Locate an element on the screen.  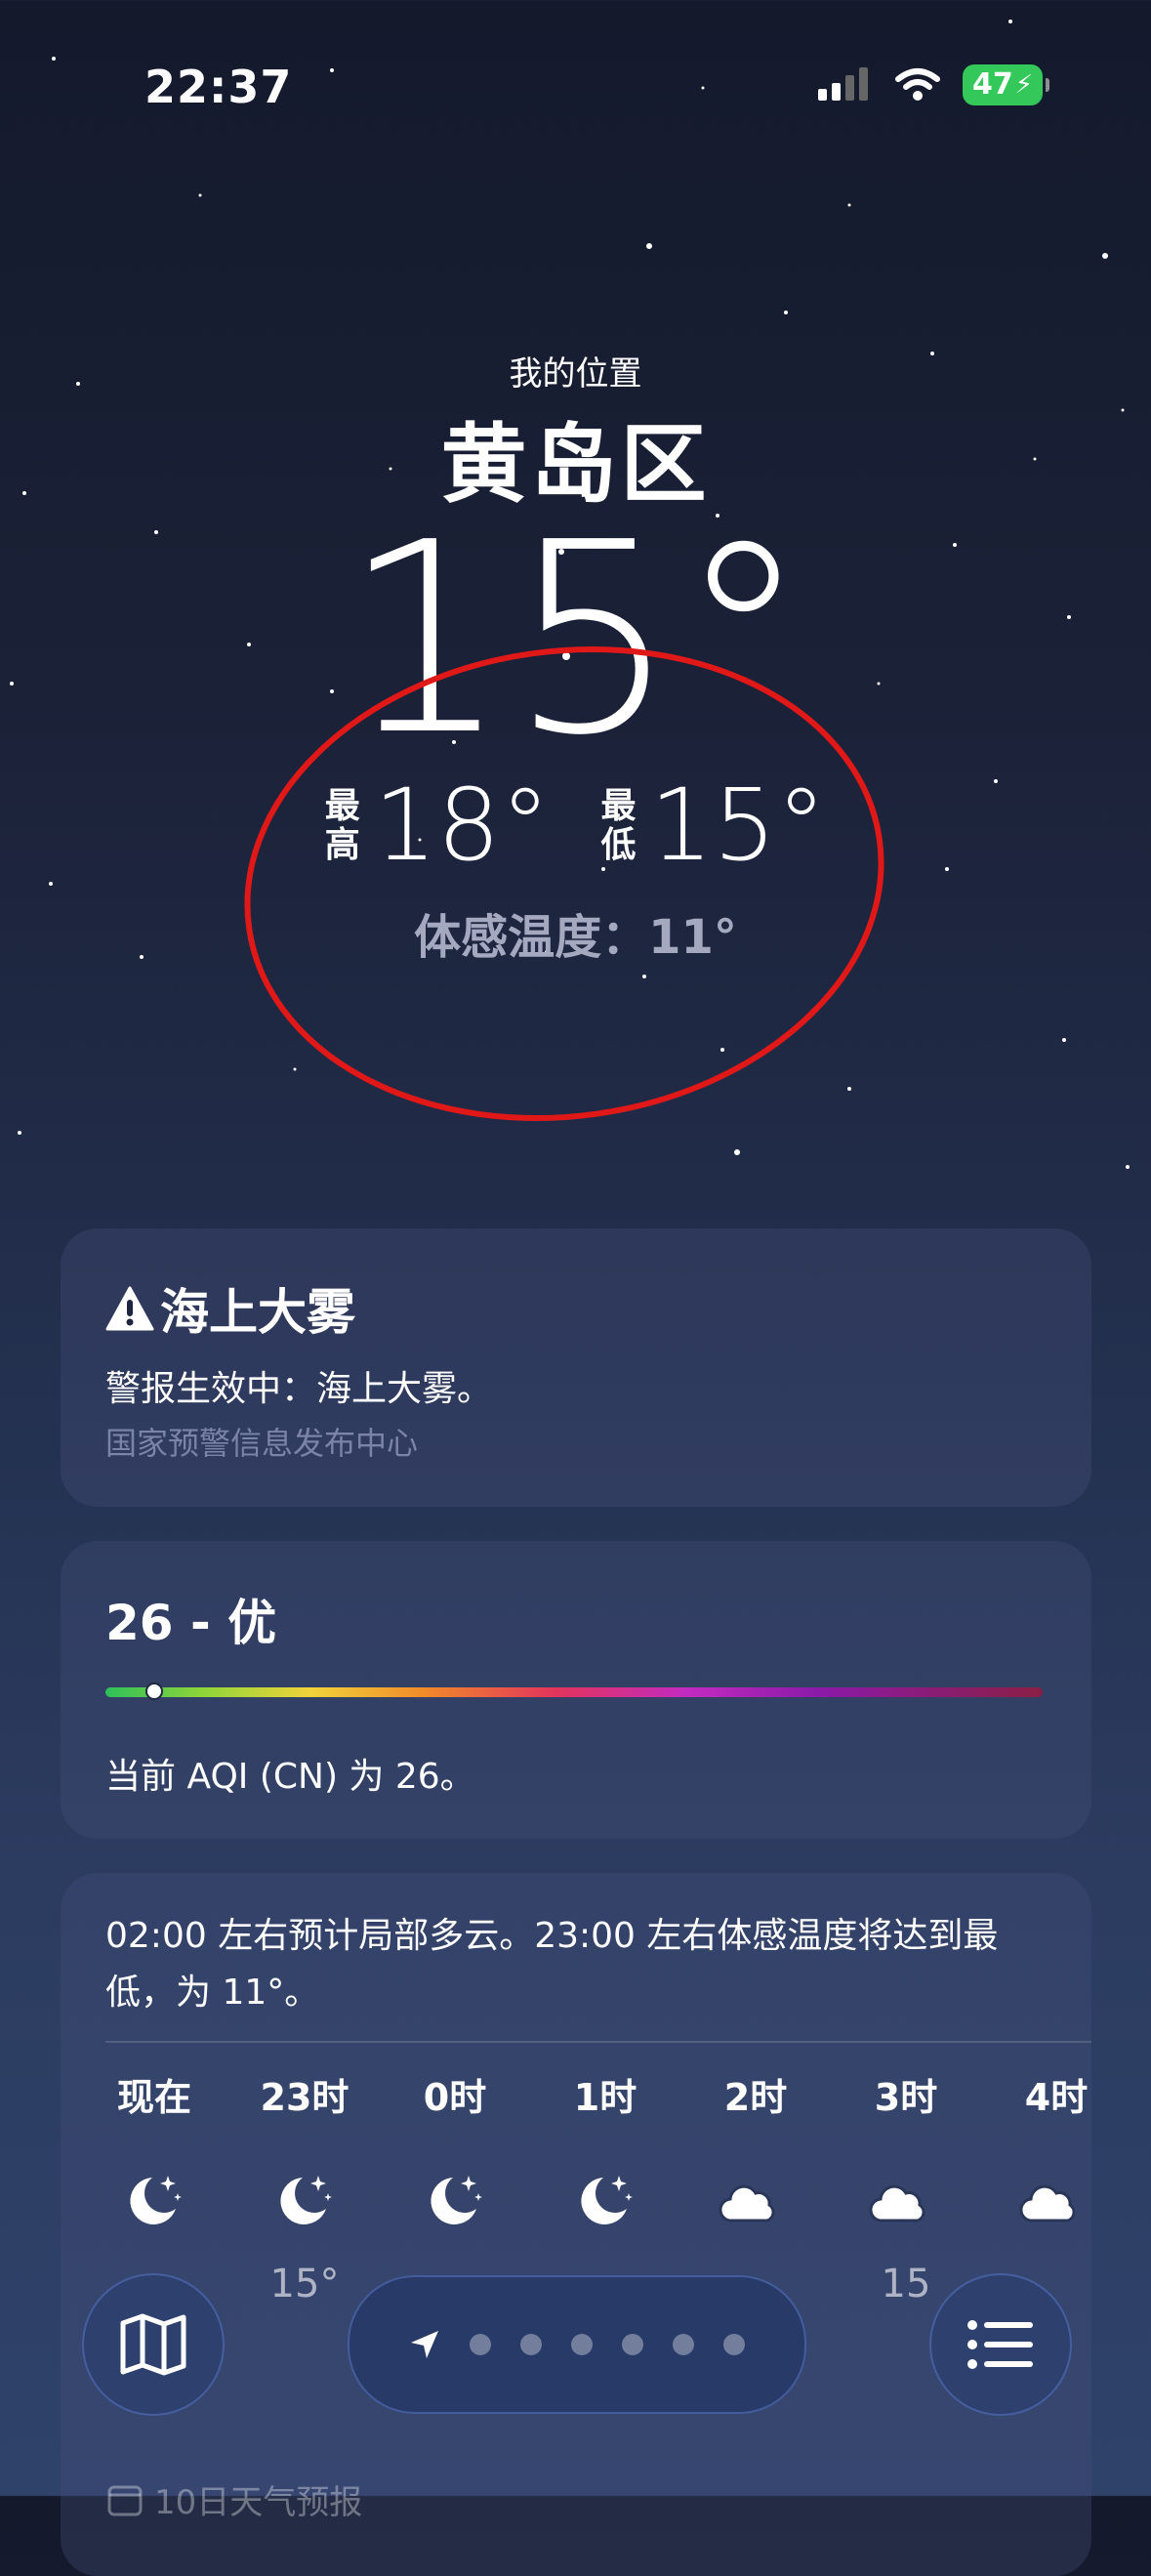
hour-label: 0时 is located at coordinates (455, 2097).